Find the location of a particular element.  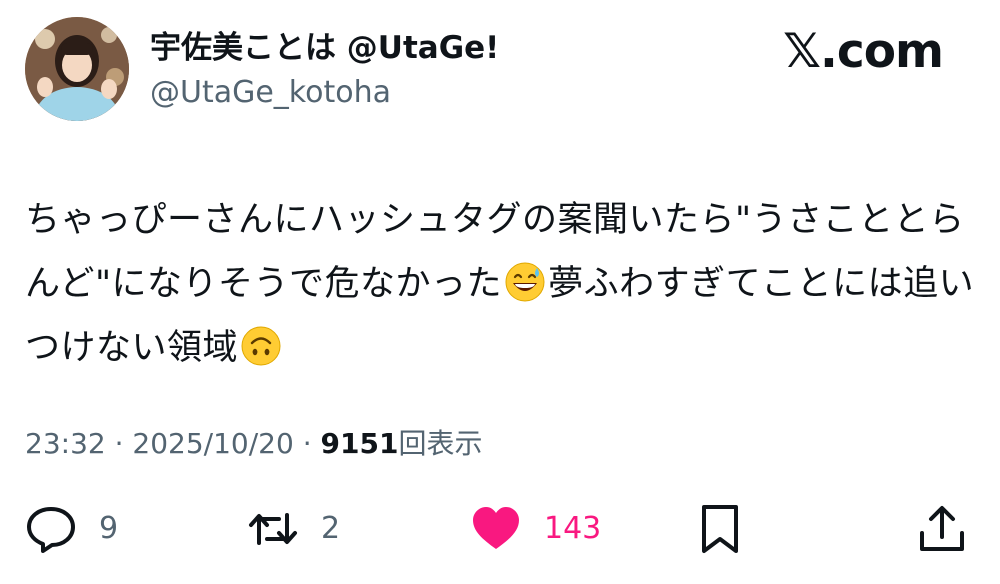

bookmark-button is located at coordinates (720, 529).